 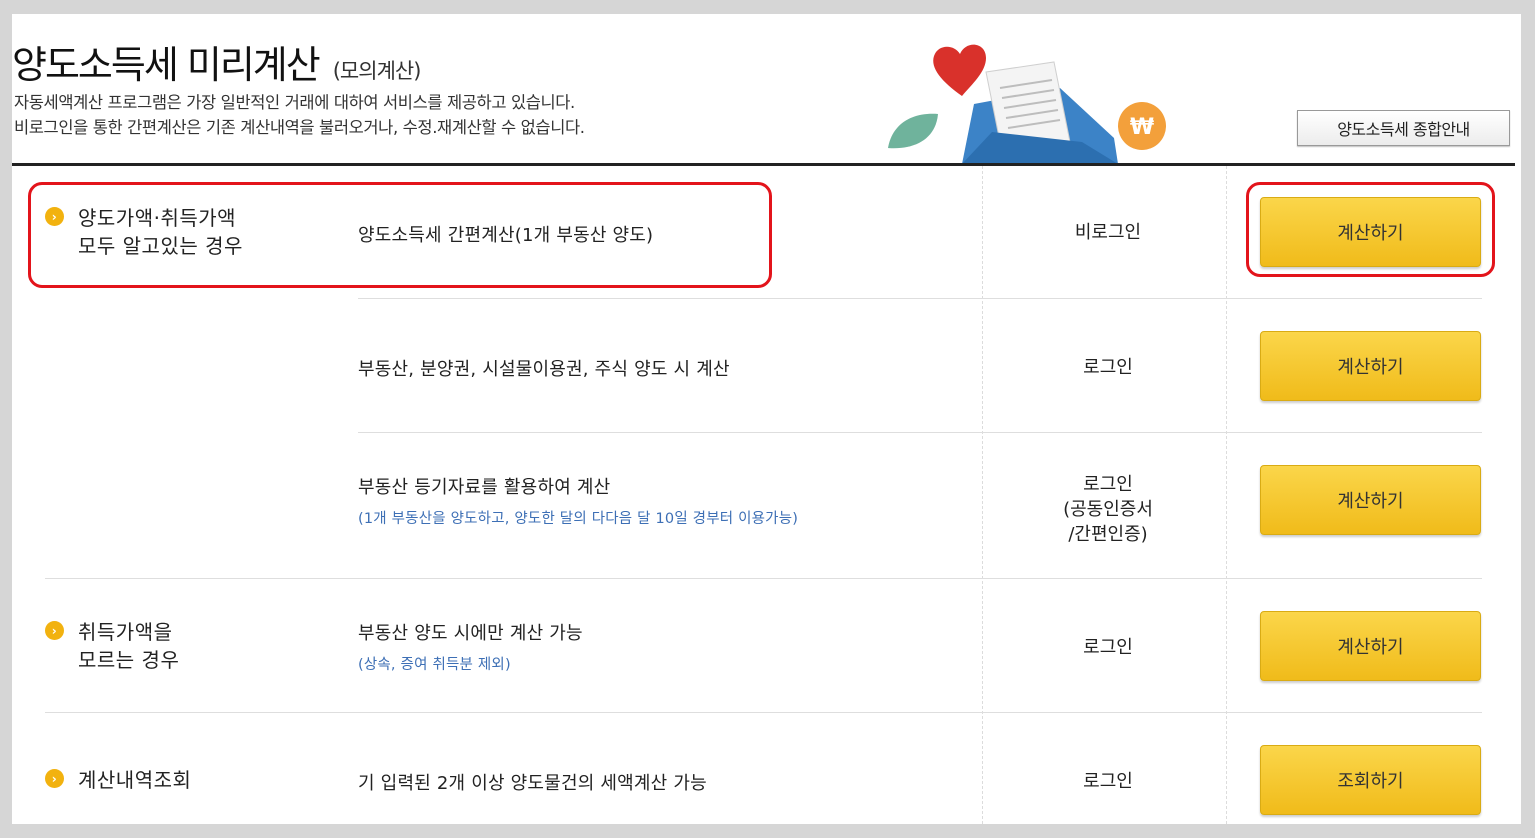 What do you see at coordinates (217, 65) in the screenshot?
I see `page-title: 양도소득세 미리계산 (모의계산)` at bounding box center [217, 65].